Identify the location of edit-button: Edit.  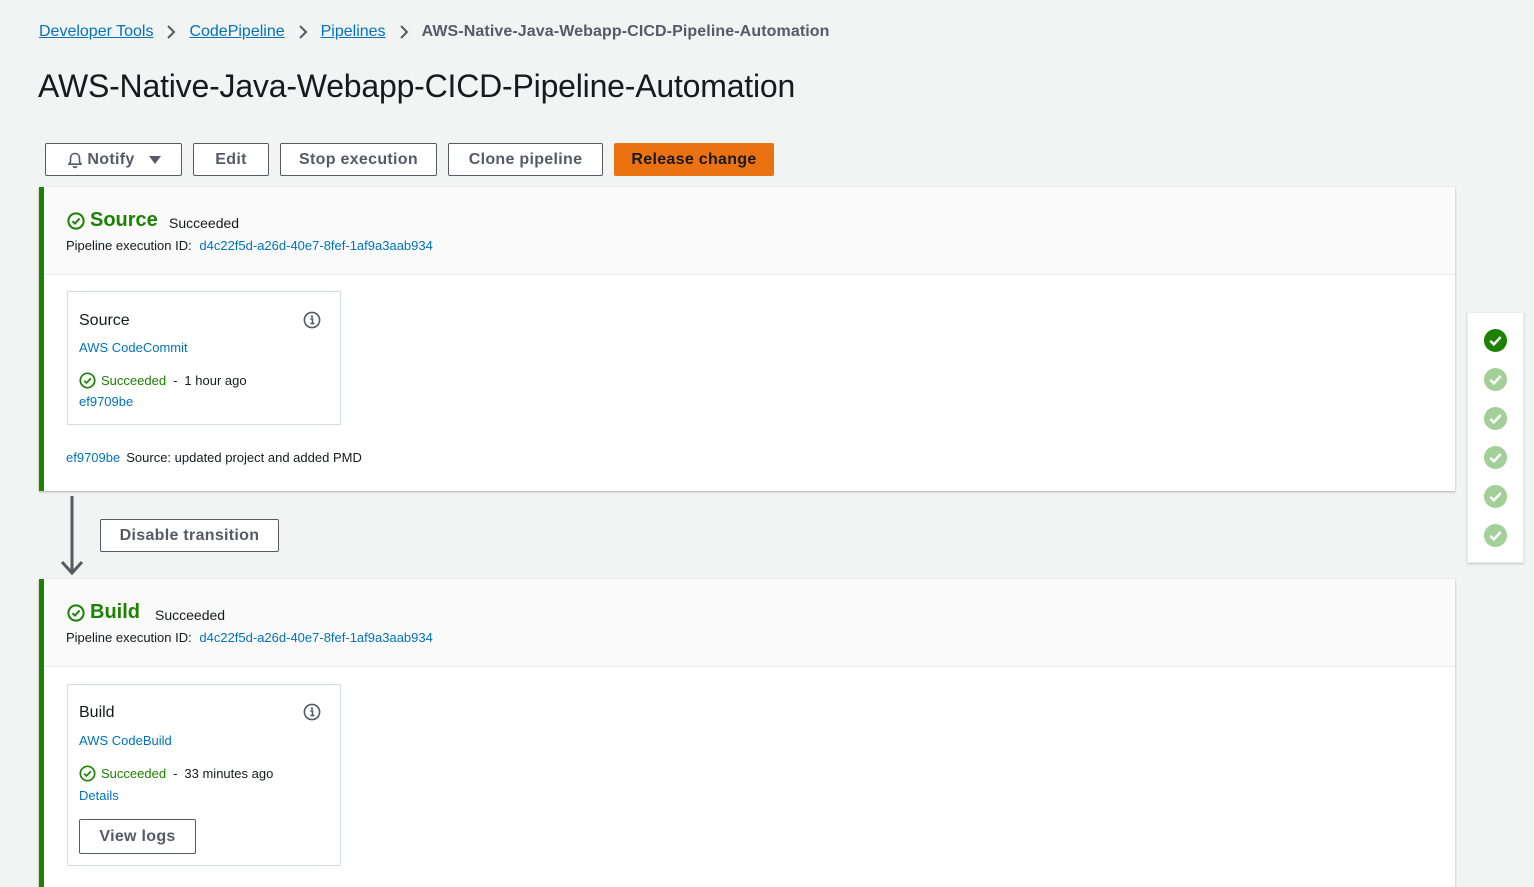
(231, 159).